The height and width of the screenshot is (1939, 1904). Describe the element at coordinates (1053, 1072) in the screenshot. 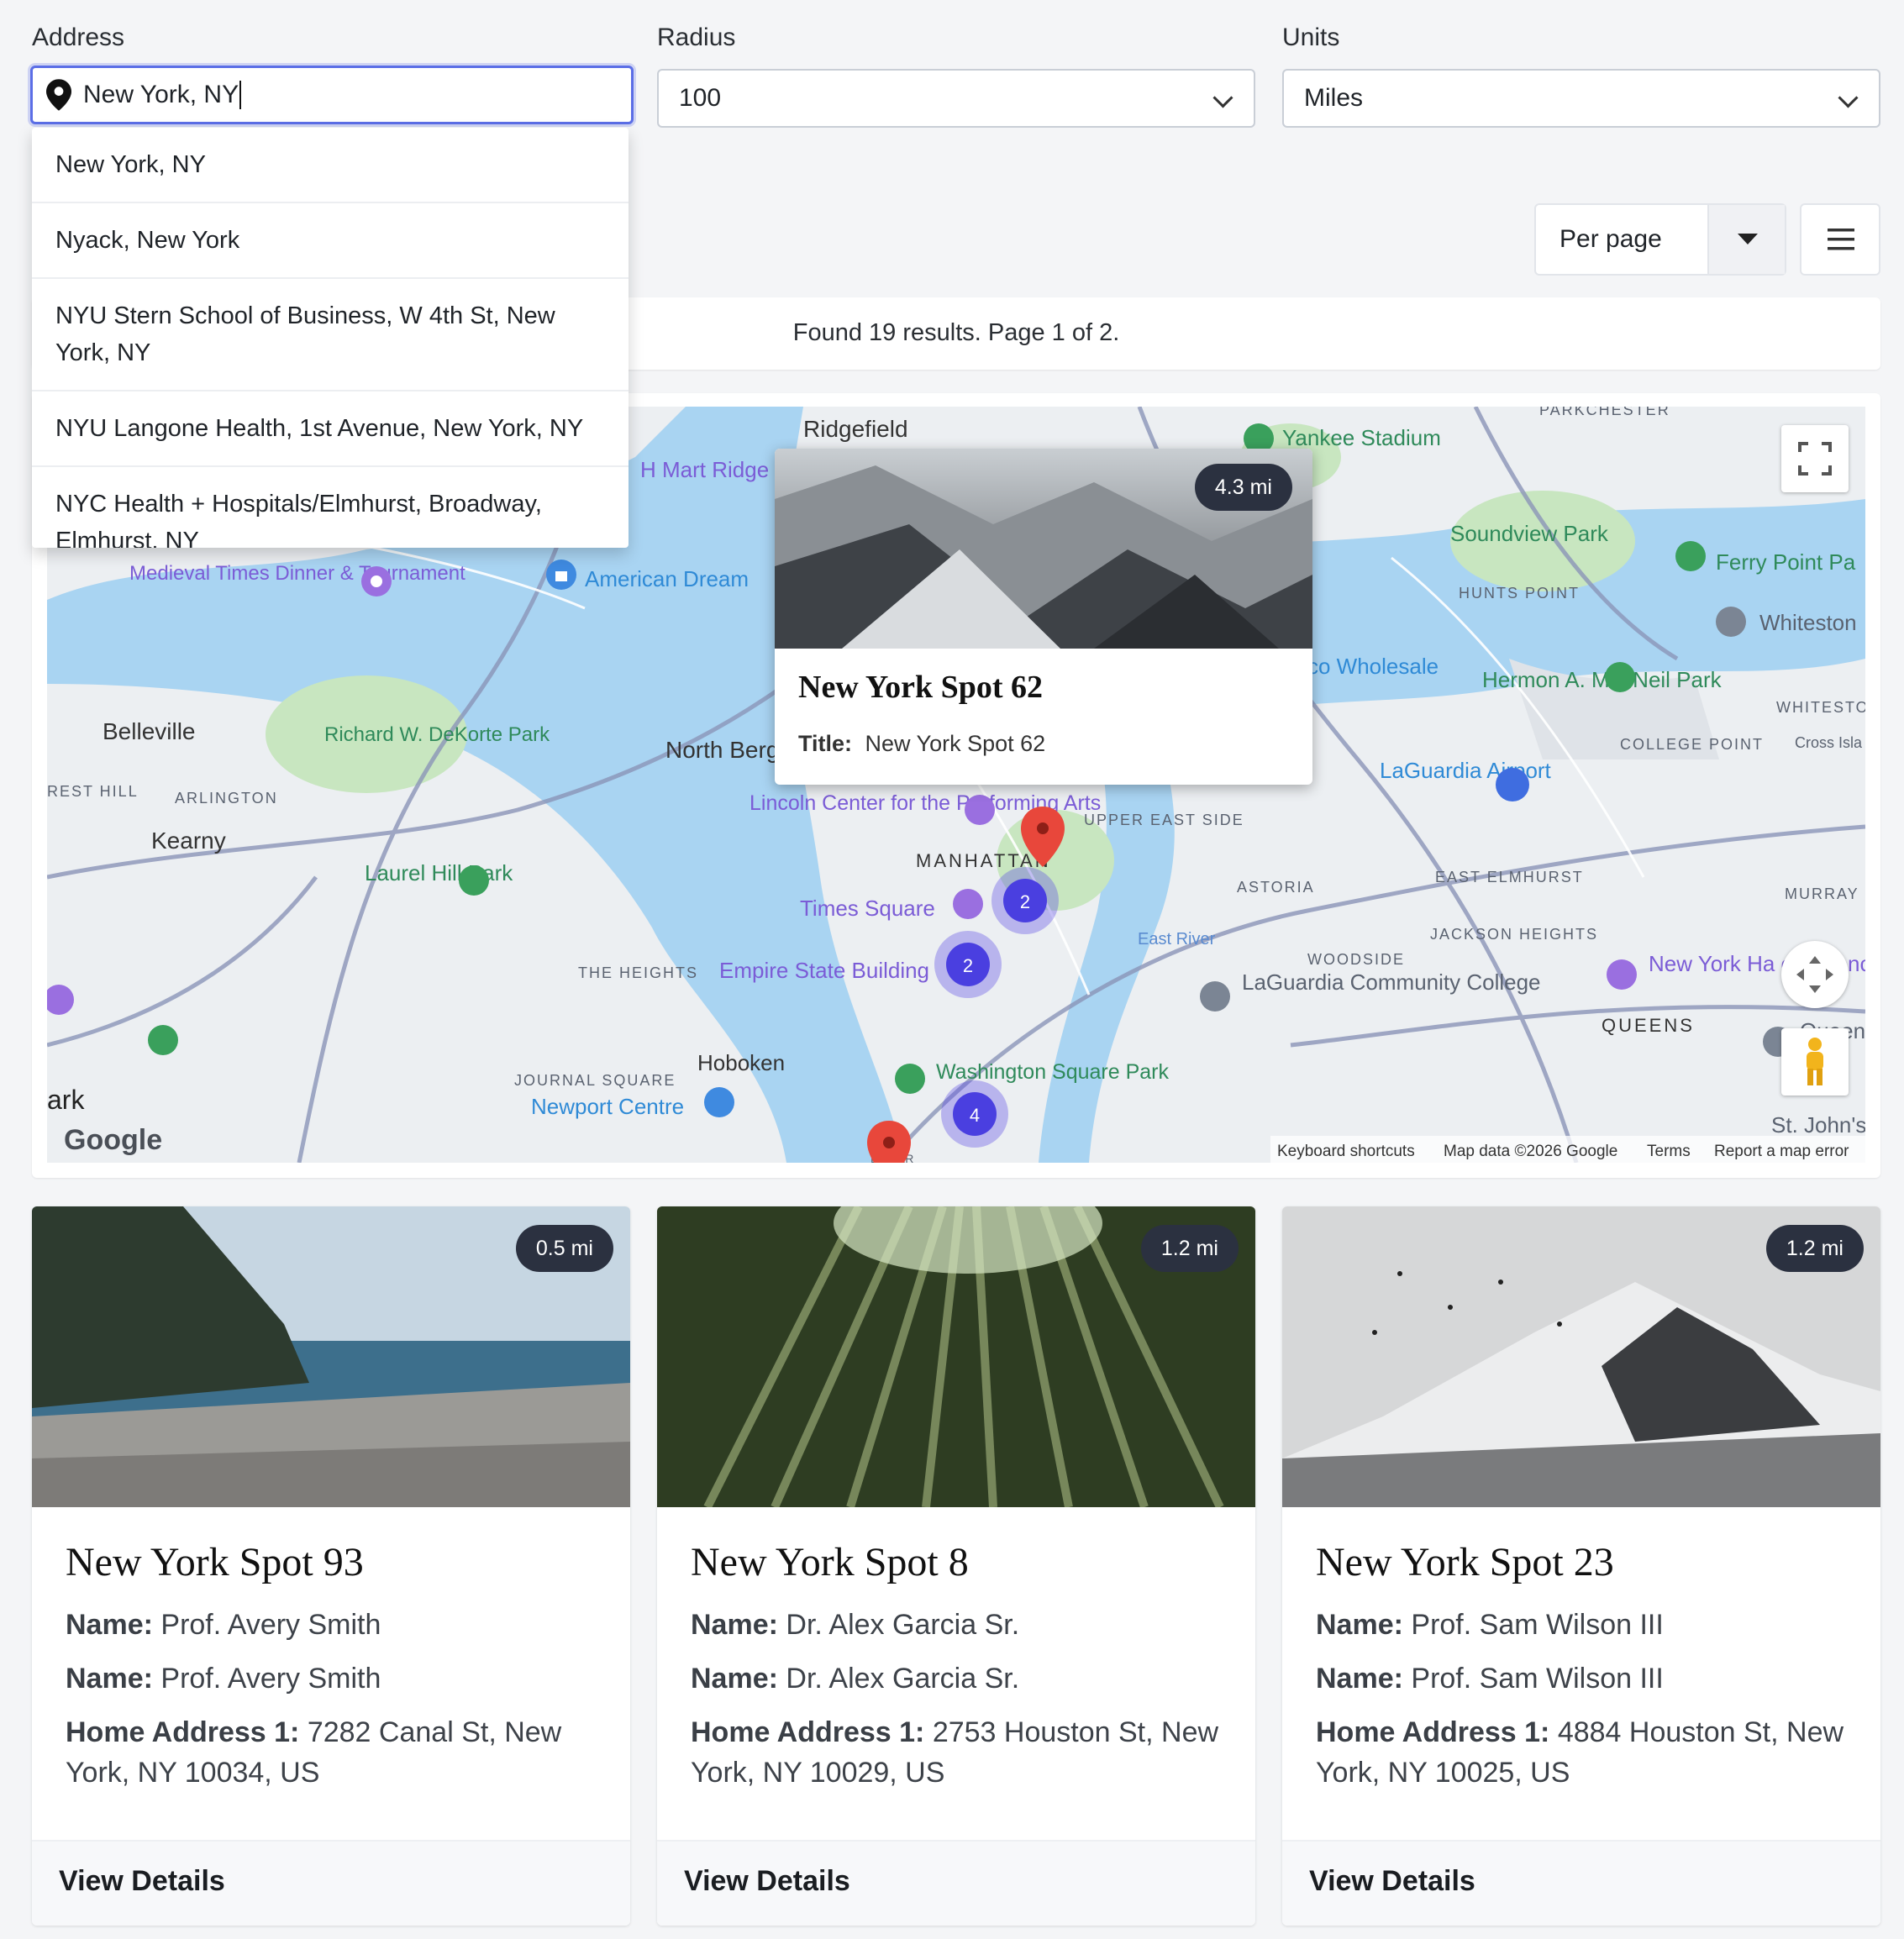

I see `map-label: Washington Square Park` at that location.